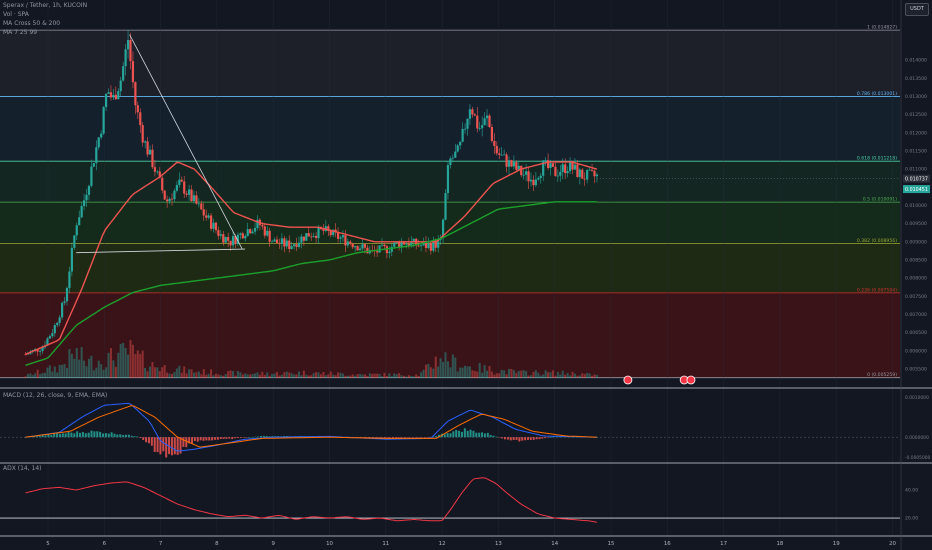  What do you see at coordinates (611, 544) in the screenshot?
I see `time-tick-label: 15` at bounding box center [611, 544].